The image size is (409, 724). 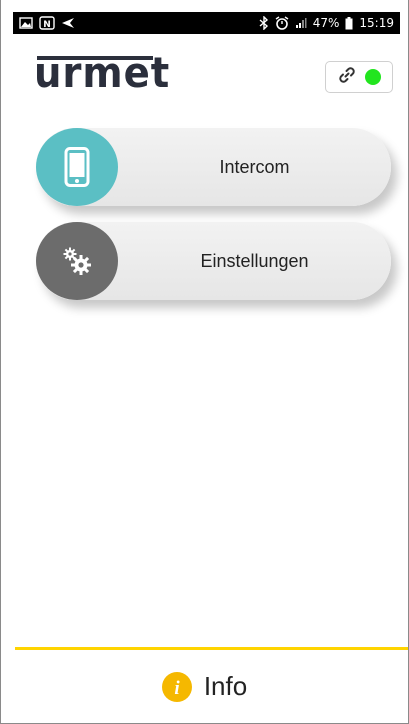 I want to click on settings-button: Einstellungen, so click(x=213, y=261).